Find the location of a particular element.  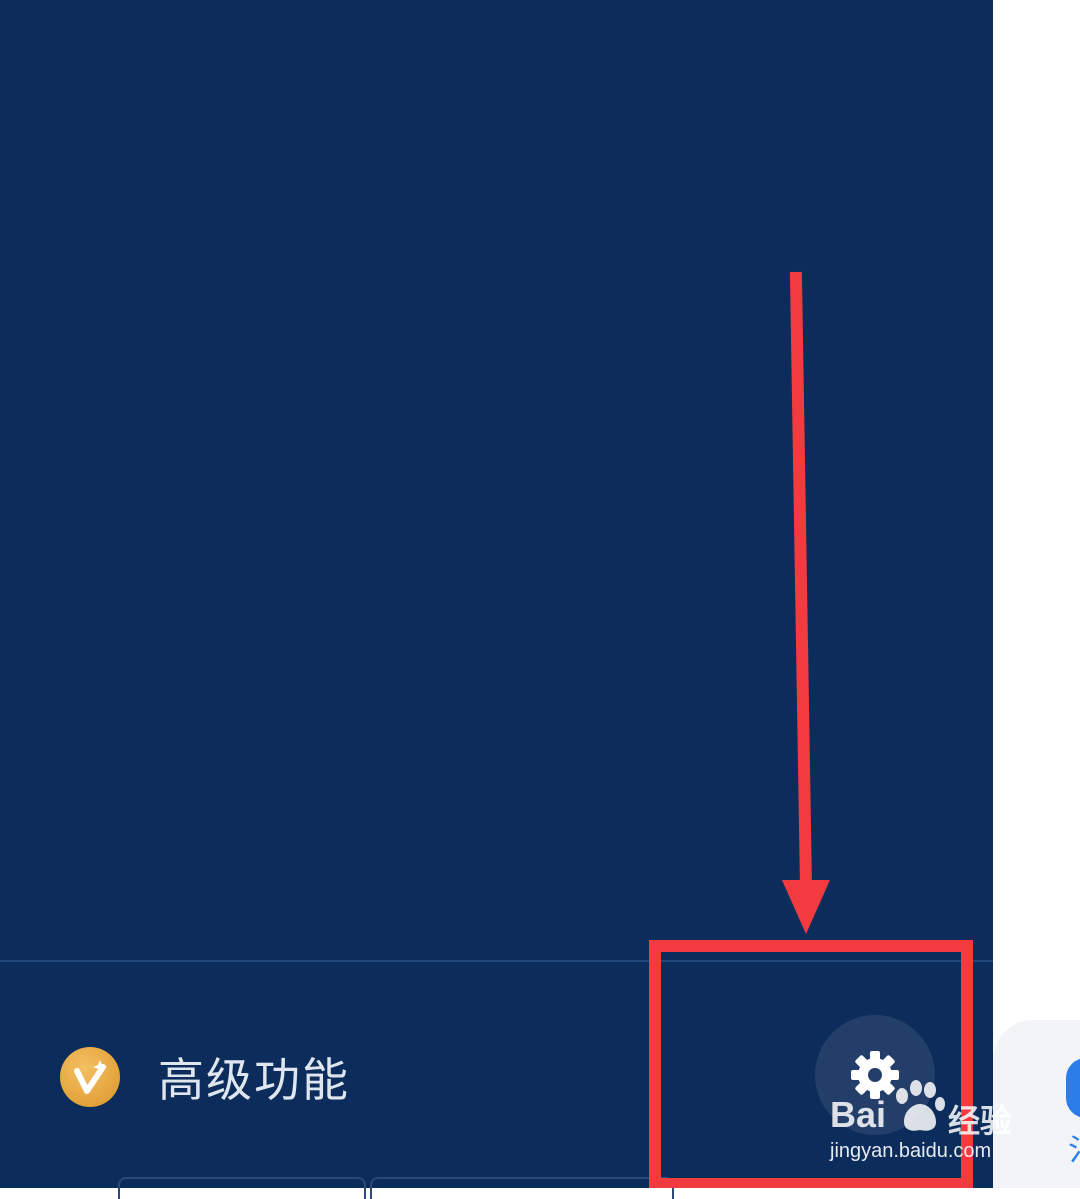

bottom-tab-bar is located at coordinates (555, 1188).